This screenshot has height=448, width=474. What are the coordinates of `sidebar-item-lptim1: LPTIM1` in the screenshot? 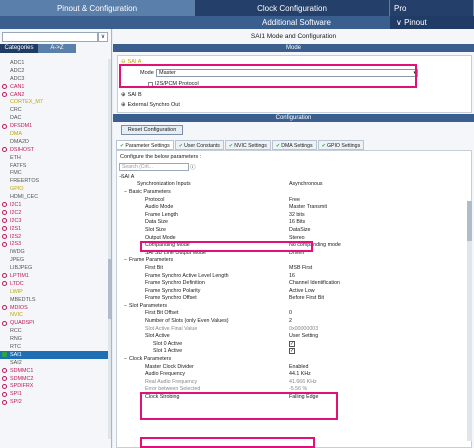 It's located at (55, 276).